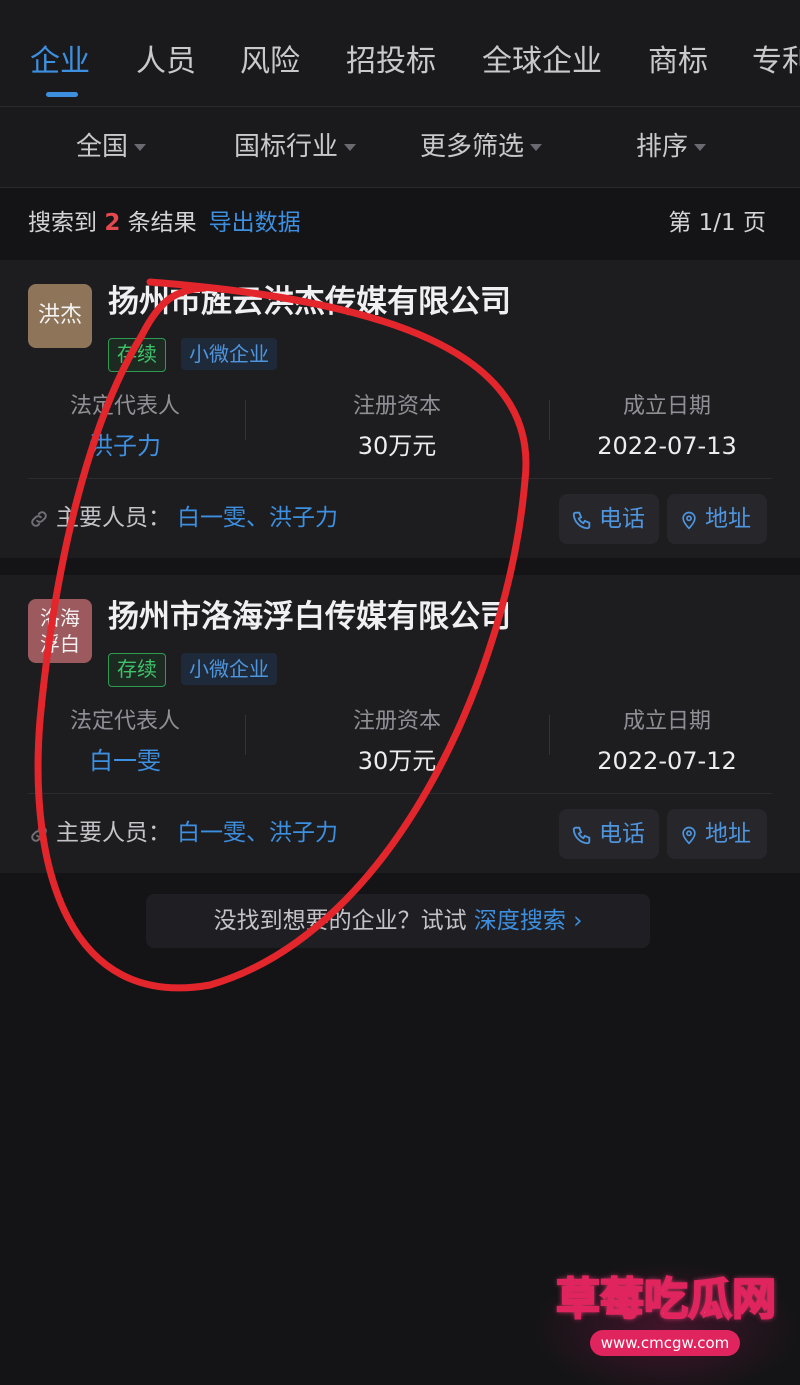  I want to click on deep-search-prompt: 没找到想要的企业？试试 深度搜索 ›, so click(398, 921).